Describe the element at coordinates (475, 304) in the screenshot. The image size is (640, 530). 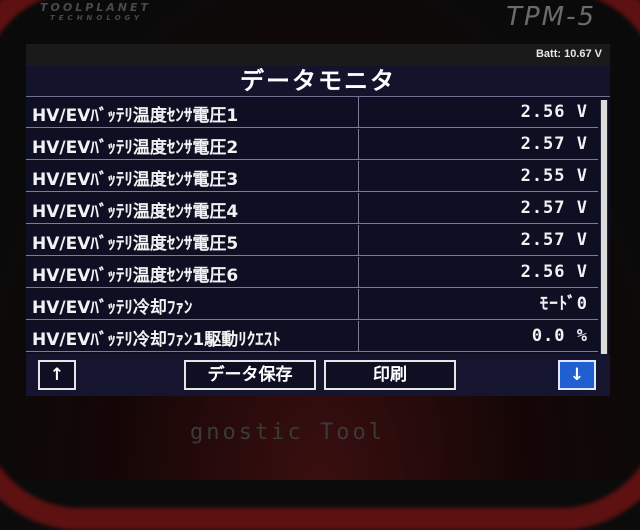
I see `parameter-value: ﾓｰﾄﾞ0` at that location.